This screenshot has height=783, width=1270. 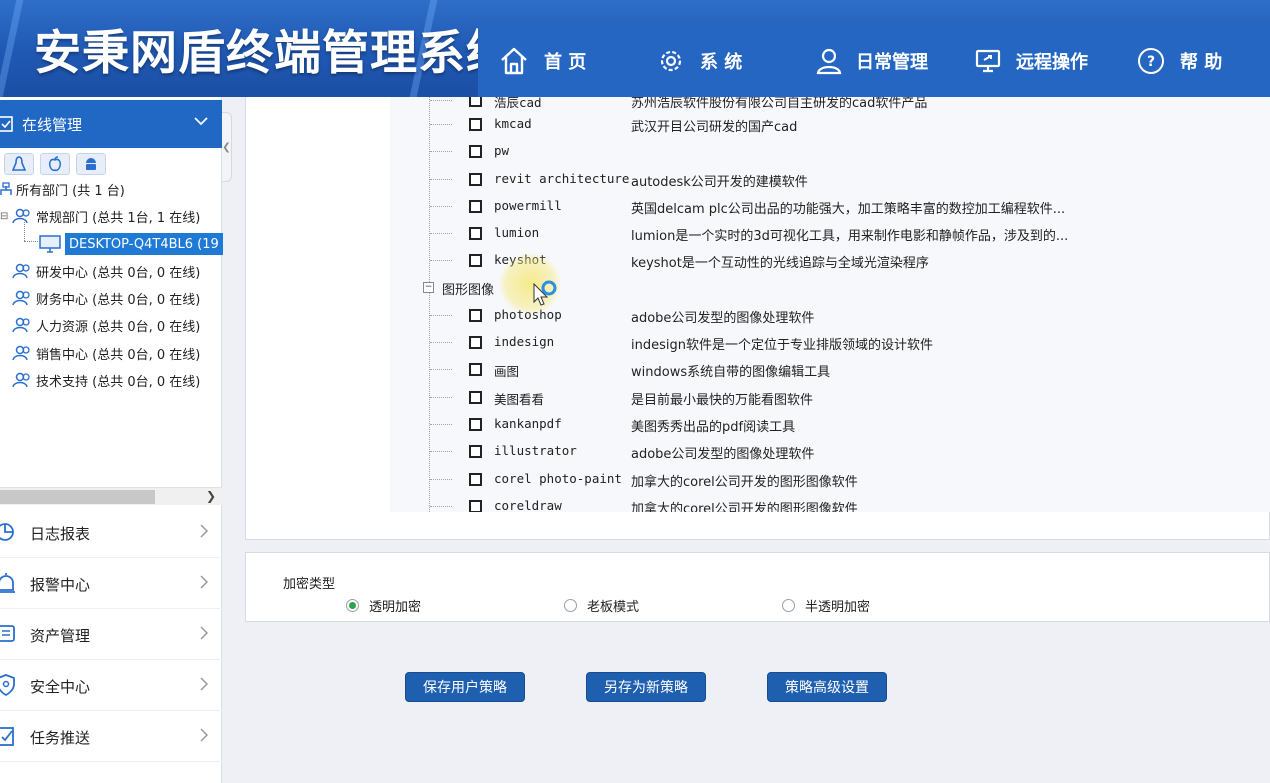 I want to click on task-icon, so click(x=7, y=736).